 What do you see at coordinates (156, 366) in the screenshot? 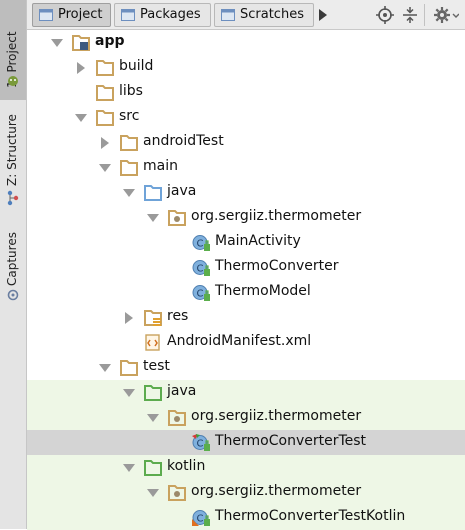
I see `tree-item-label: test` at bounding box center [156, 366].